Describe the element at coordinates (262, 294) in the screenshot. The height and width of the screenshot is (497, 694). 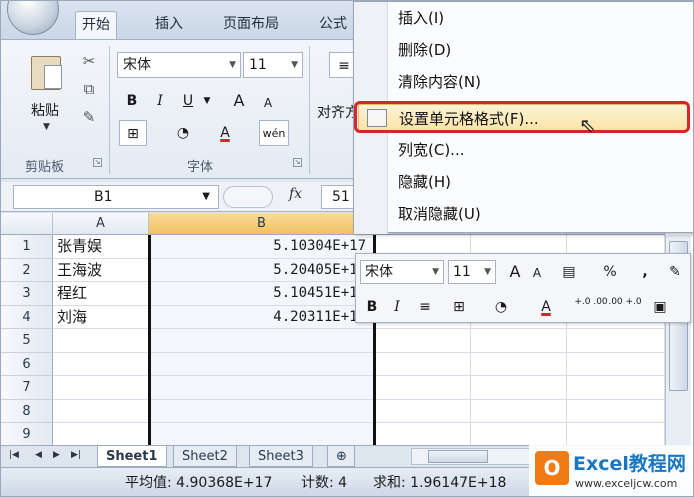
I see `cell-b: 5.10451E+17` at that location.